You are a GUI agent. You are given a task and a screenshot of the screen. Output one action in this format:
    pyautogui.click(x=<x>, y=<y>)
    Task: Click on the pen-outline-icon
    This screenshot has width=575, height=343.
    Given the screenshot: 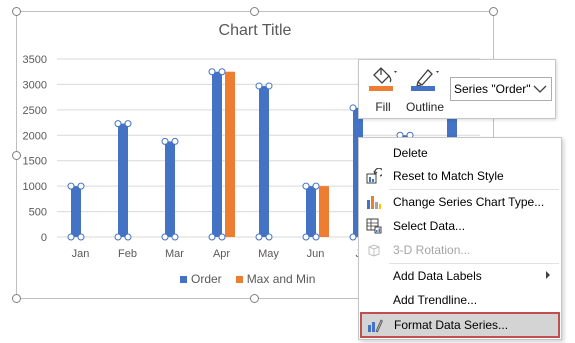 What is the action you would take?
    pyautogui.click(x=425, y=80)
    